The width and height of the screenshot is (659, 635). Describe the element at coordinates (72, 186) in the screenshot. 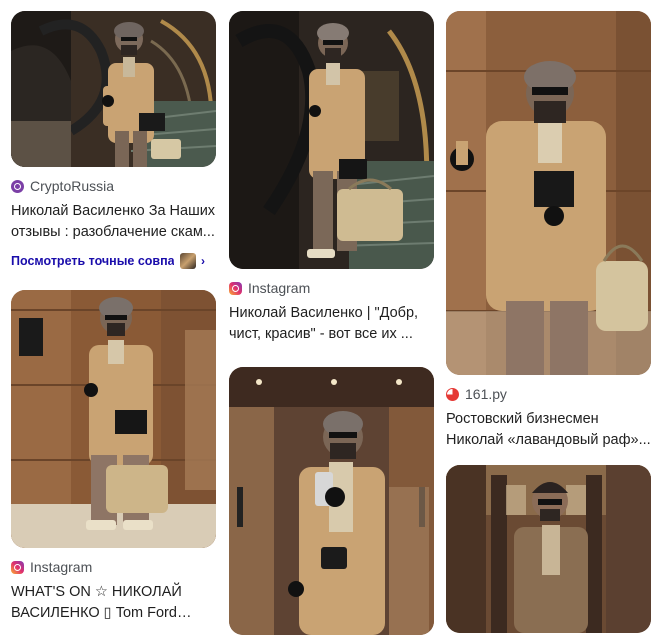

I see `source-name: CryptoRussia` at that location.